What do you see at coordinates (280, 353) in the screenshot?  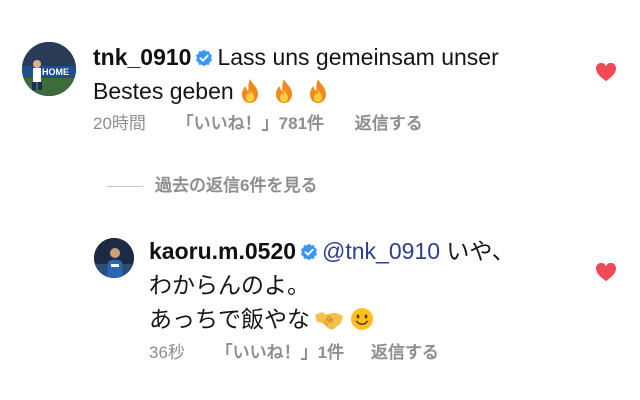 I see `reply-likes: 「いいね！」1件` at bounding box center [280, 353].